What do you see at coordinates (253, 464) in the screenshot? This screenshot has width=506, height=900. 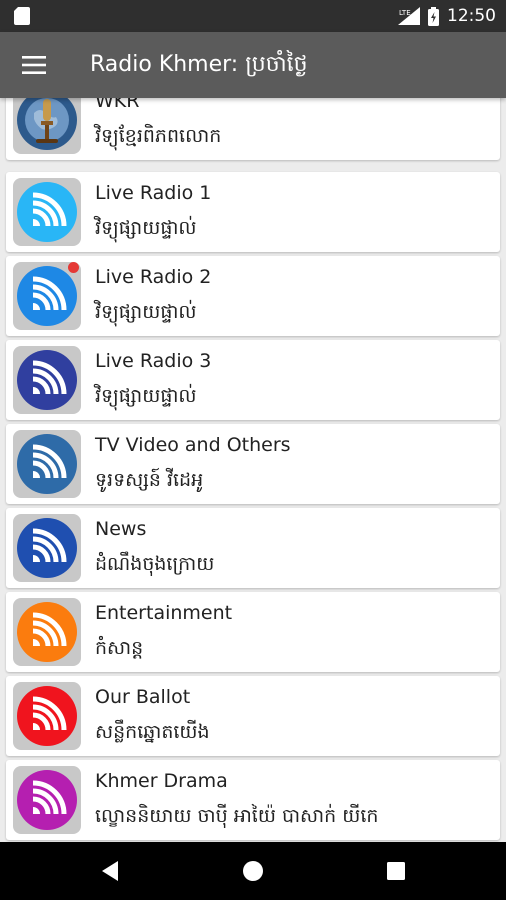 I see `list-item-tv-video: TV Video and Others ទូរទស្សន៍ វីដេអូ` at bounding box center [253, 464].